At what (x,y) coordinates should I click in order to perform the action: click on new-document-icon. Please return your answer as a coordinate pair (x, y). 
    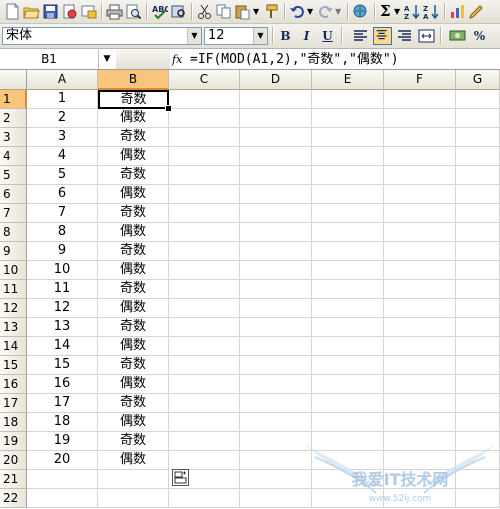
    Looking at the image, I should click on (12, 11).